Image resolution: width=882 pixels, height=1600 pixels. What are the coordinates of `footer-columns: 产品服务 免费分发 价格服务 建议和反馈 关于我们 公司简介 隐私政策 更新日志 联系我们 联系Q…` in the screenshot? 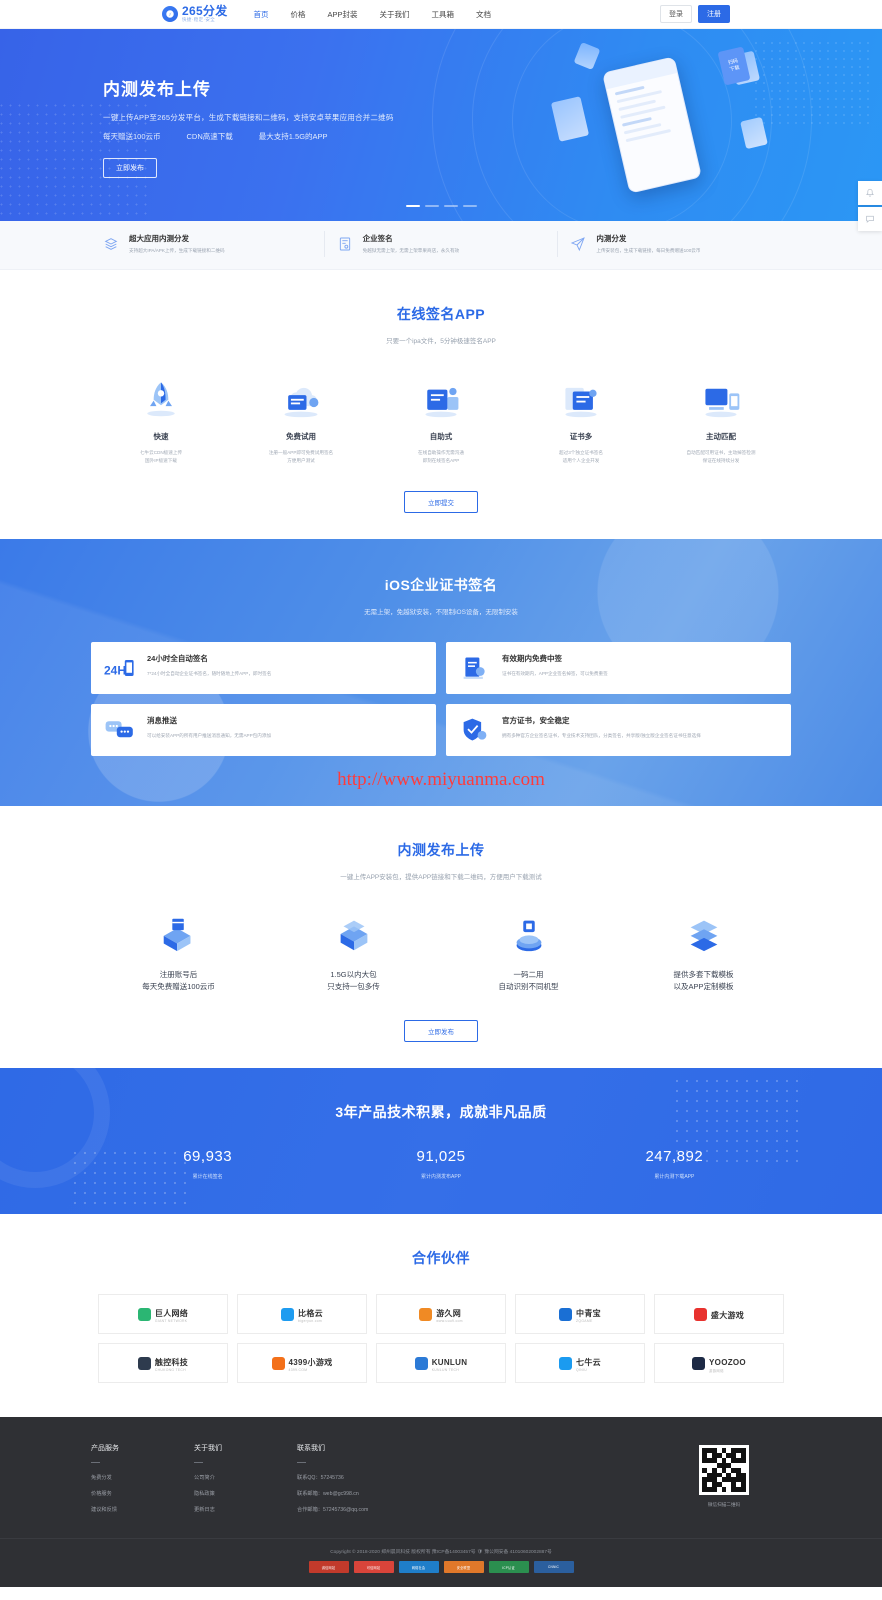 It's located at (284, 1482).